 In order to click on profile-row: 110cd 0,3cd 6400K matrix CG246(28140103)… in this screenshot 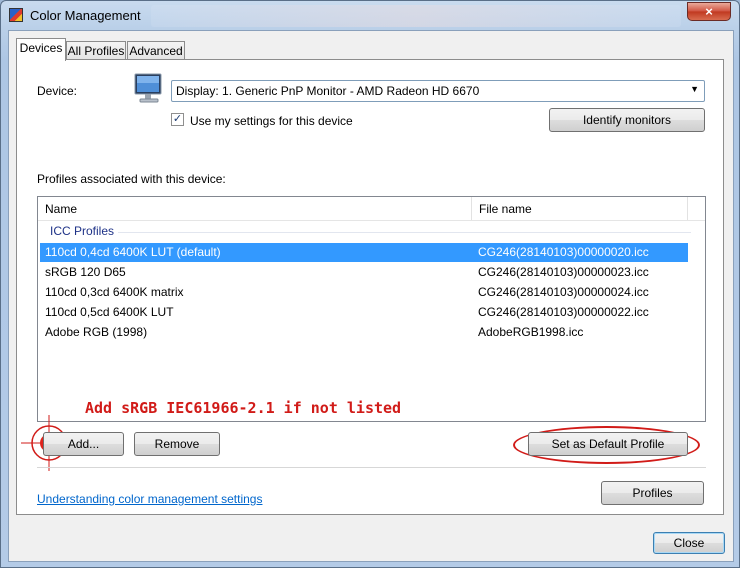, I will do `click(364, 292)`.